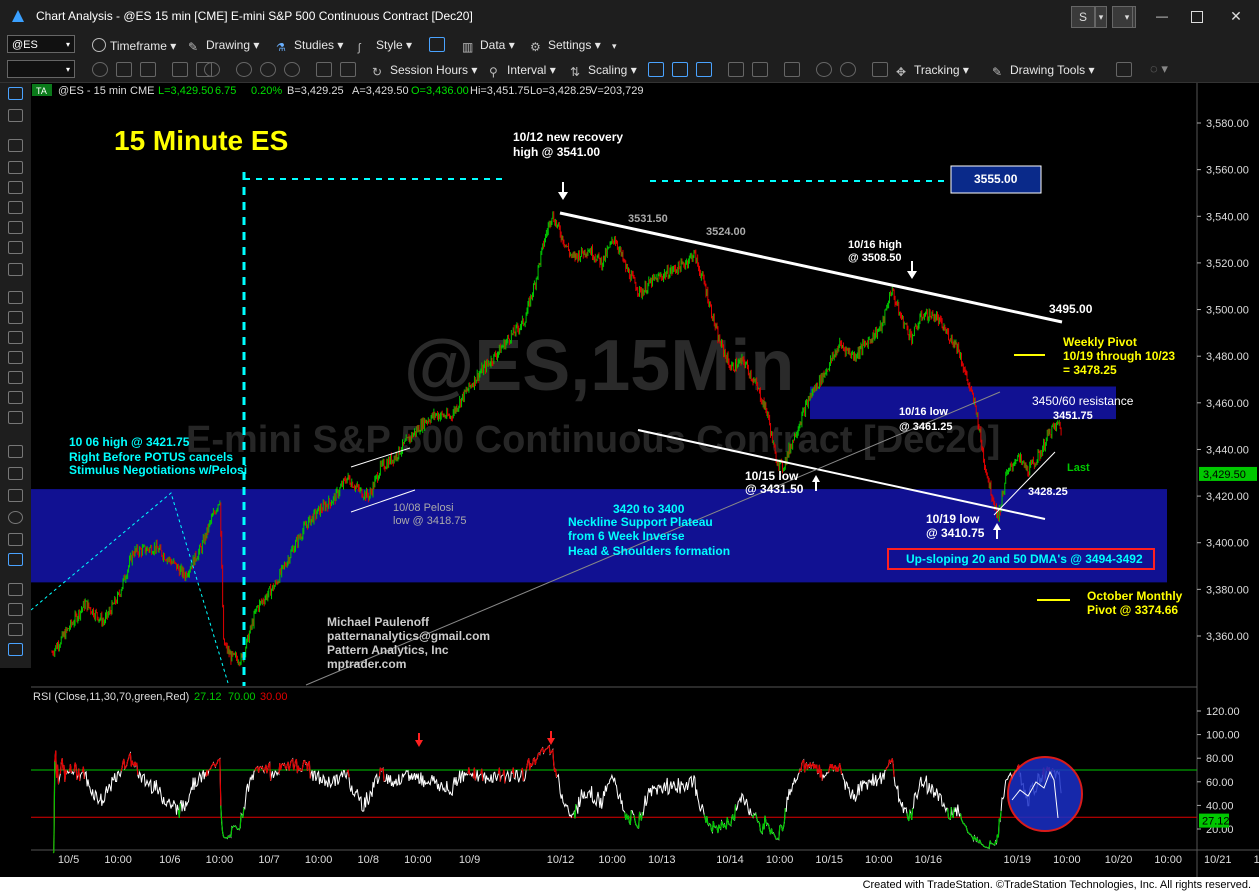 This screenshot has width=1259, height=893. What do you see at coordinates (649, 551) in the screenshot?
I see `annotation-text: Head & Shoulders formation` at bounding box center [649, 551].